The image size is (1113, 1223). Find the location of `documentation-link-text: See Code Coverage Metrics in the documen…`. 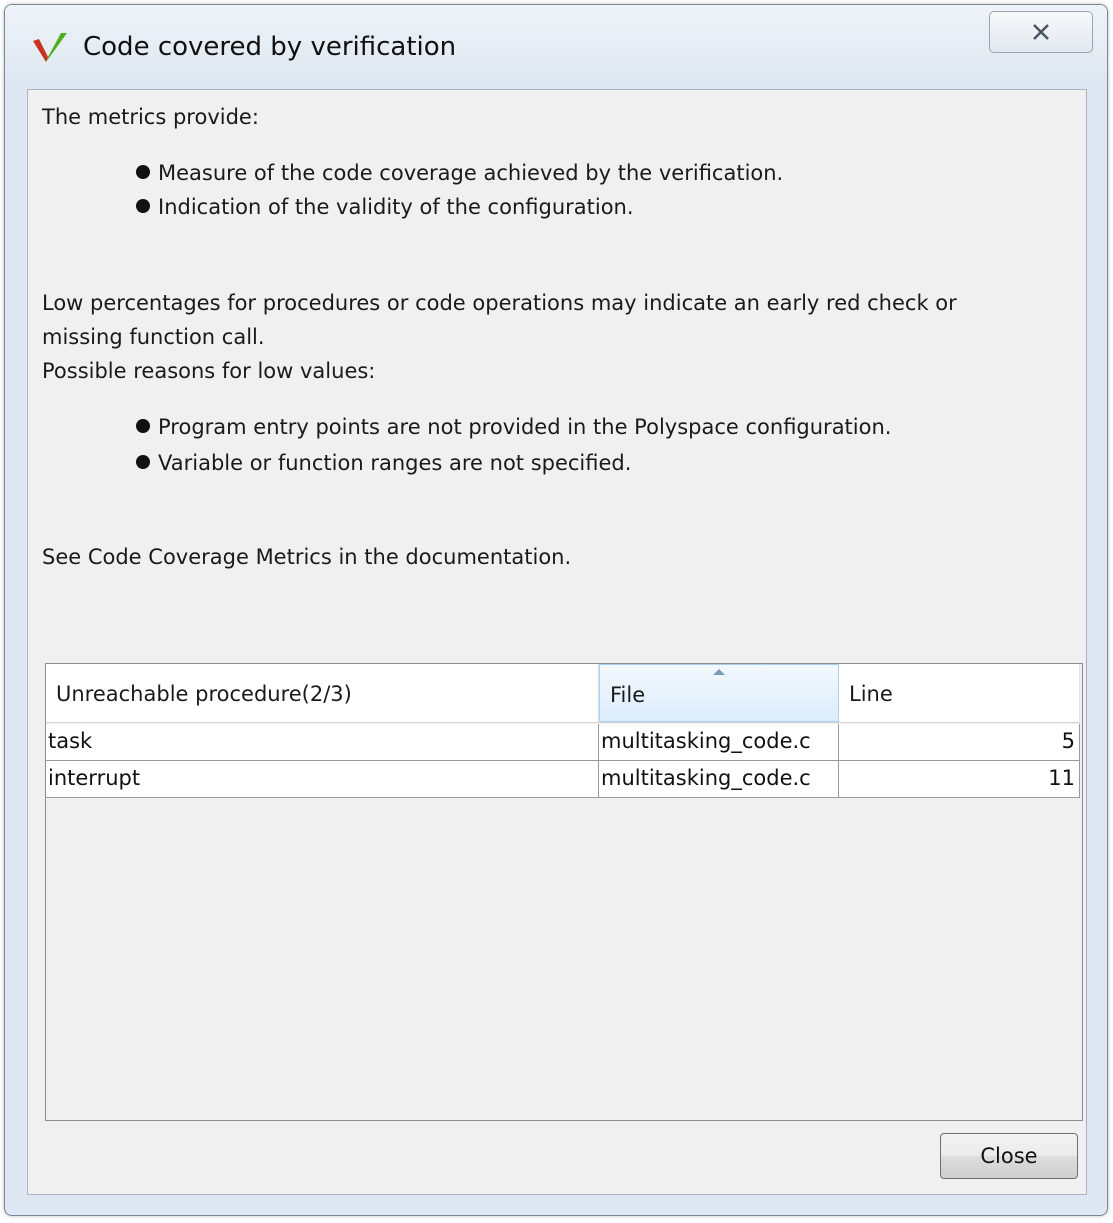

documentation-link-text: See Code Coverage Metrics in the documen… is located at coordinates (306, 557).